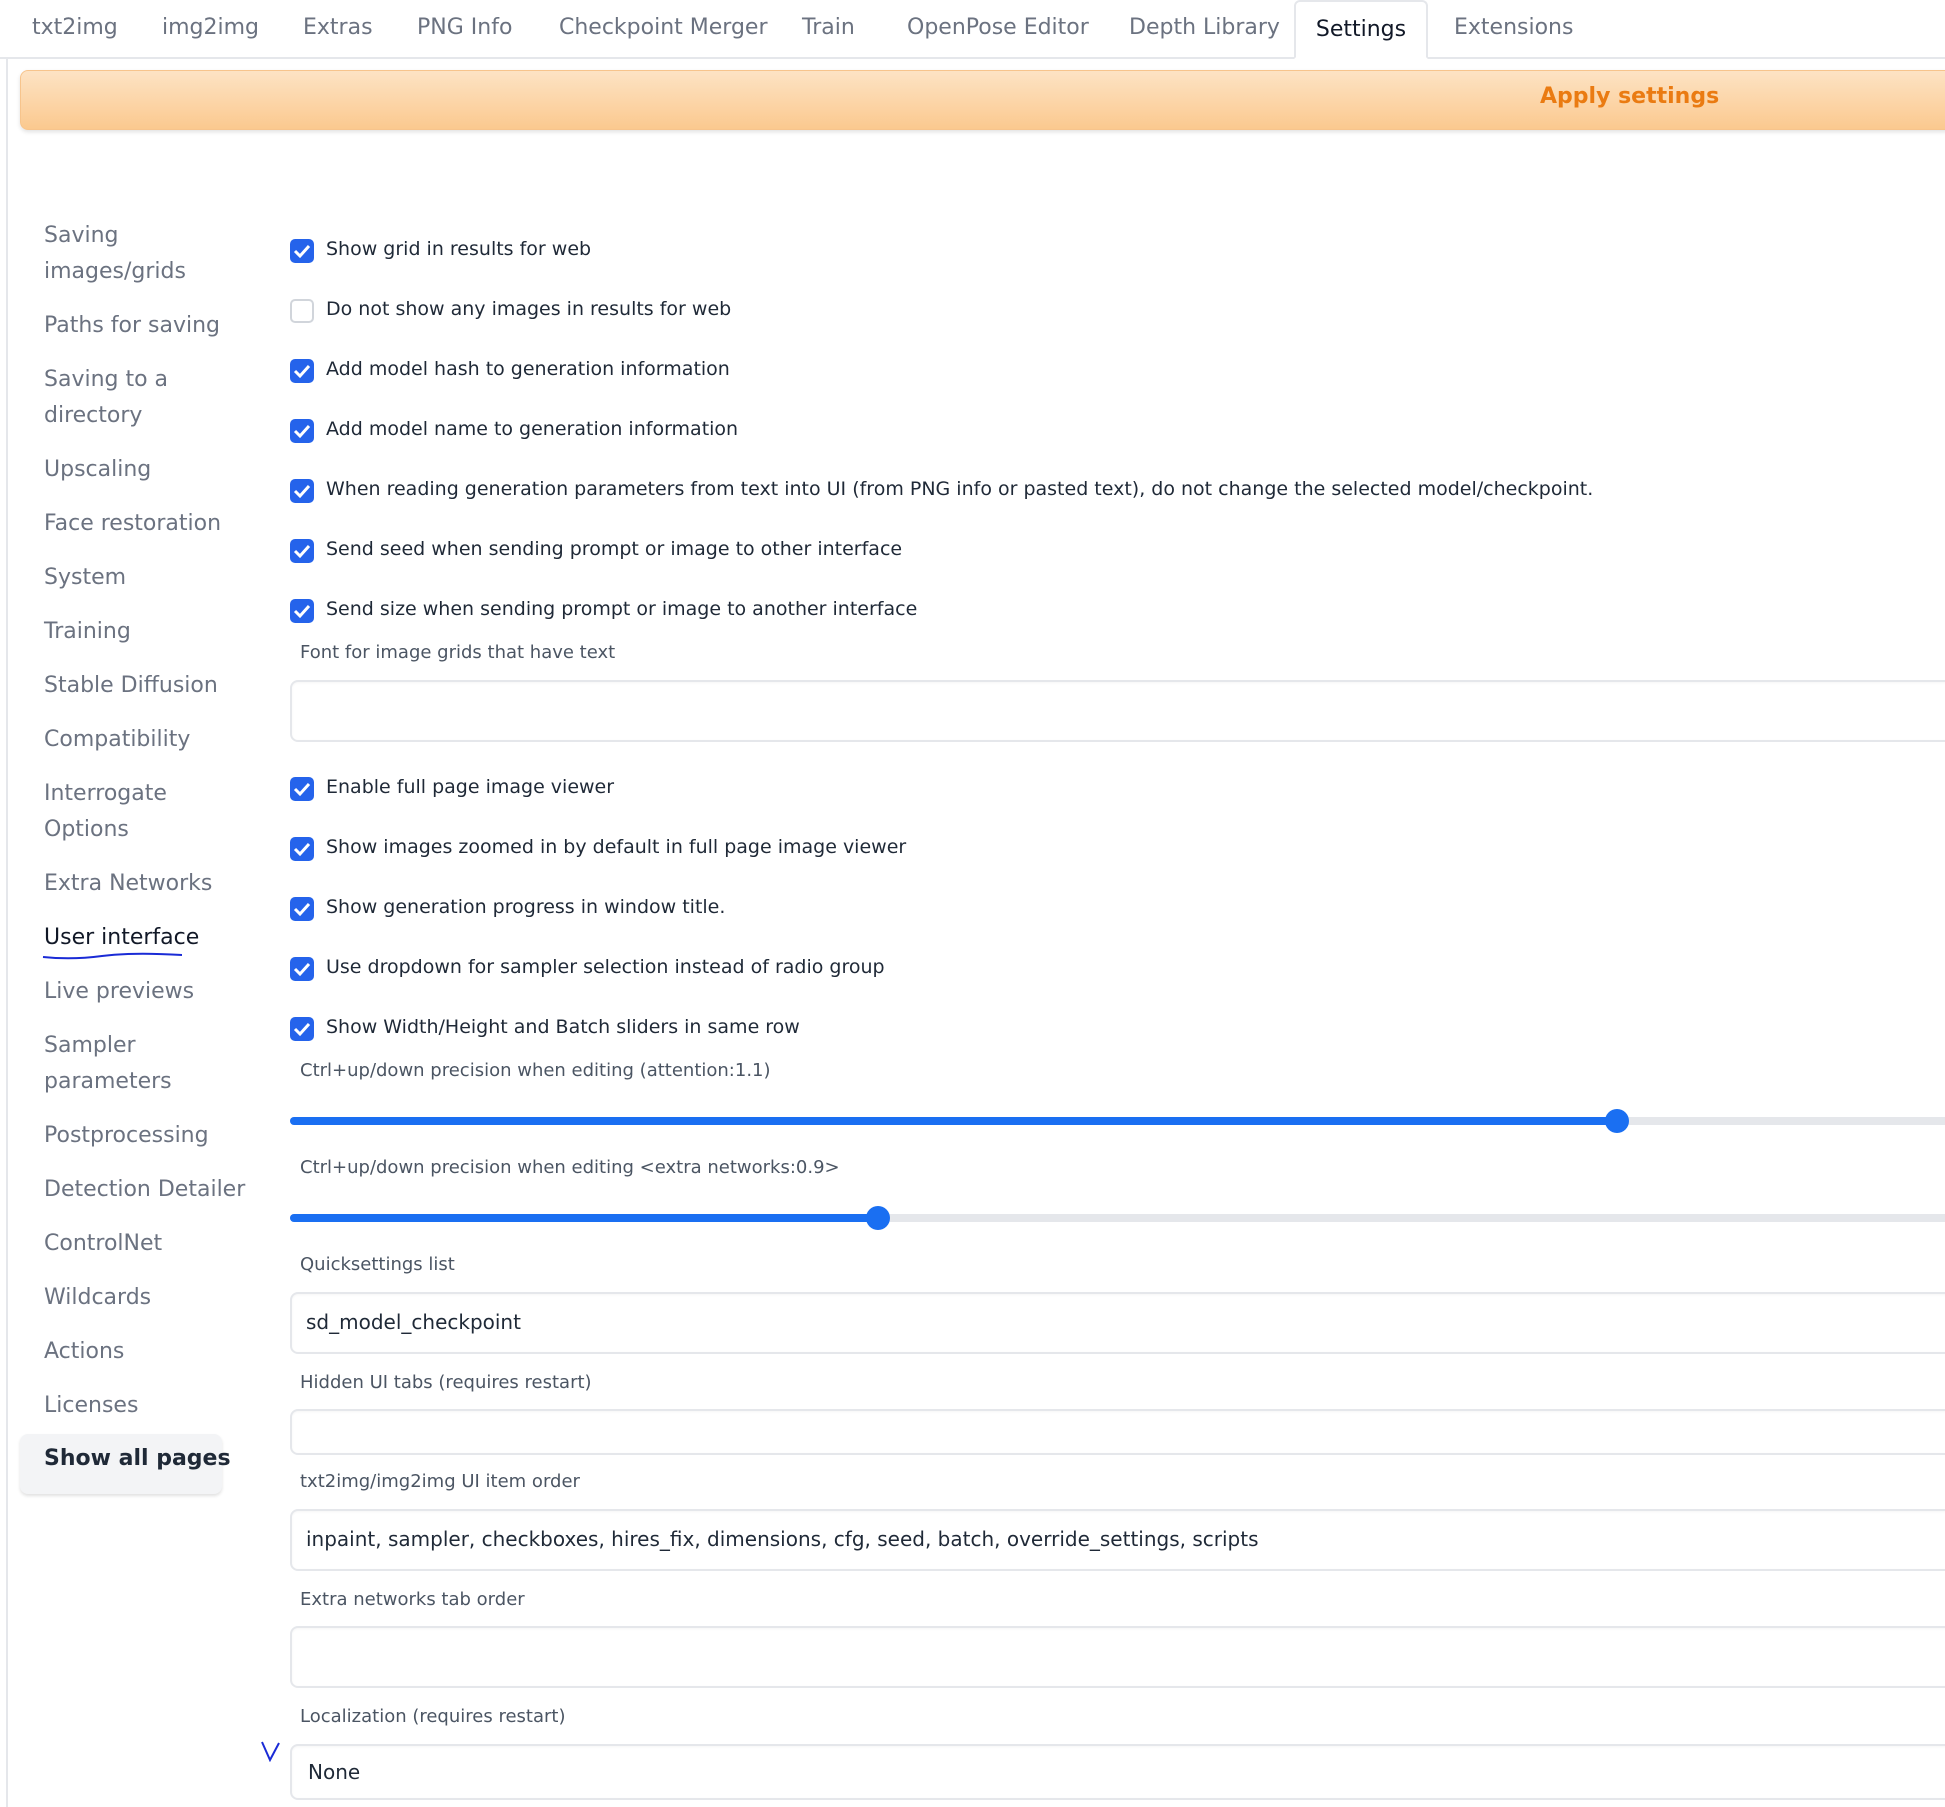 The image size is (1945, 1807). I want to click on label-ui-item-order: txt2img/img2img UI item order, so click(440, 1481).